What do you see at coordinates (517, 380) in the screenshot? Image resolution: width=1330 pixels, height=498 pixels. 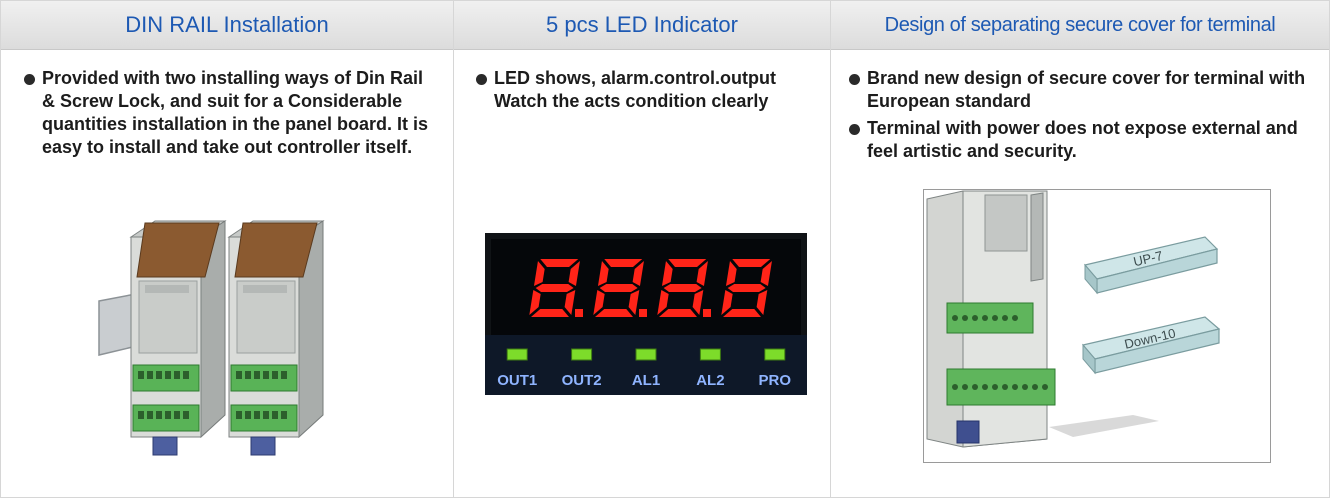 I see `indicator-label: OUT1` at bounding box center [517, 380].